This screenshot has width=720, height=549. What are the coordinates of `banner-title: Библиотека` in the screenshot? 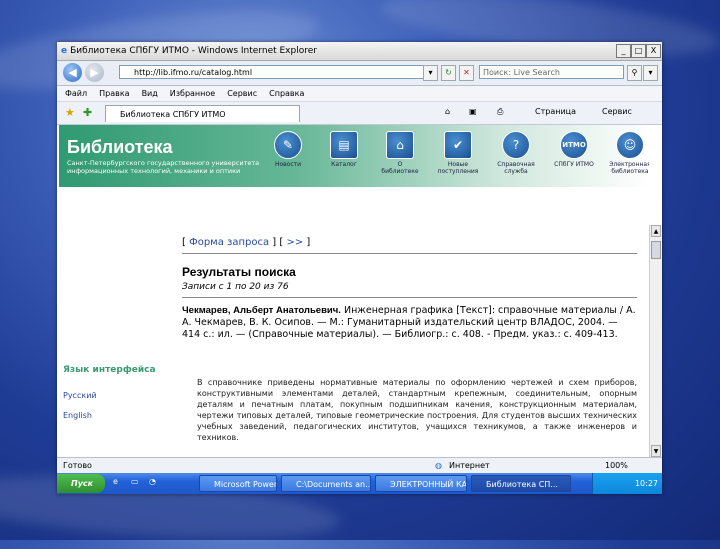 It's located at (120, 147).